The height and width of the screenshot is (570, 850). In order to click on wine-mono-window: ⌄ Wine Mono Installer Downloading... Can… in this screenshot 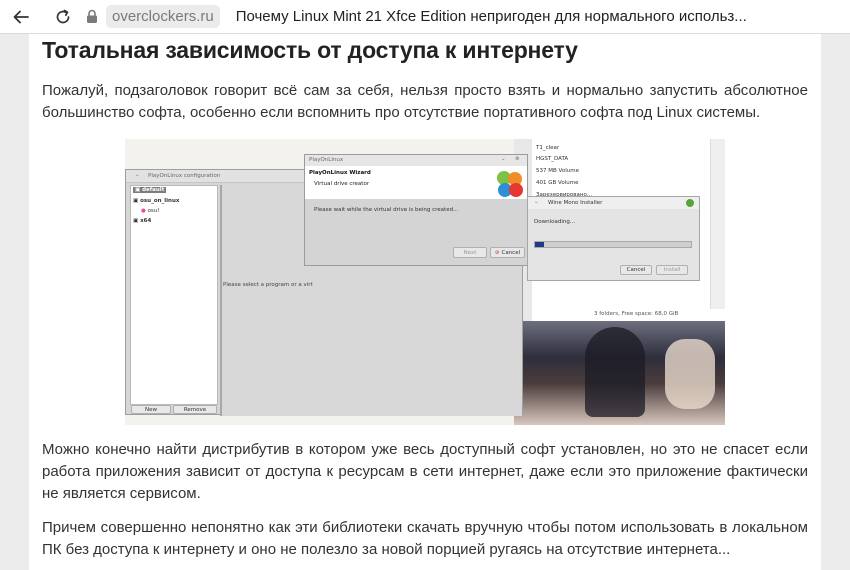, I will do `click(613, 238)`.